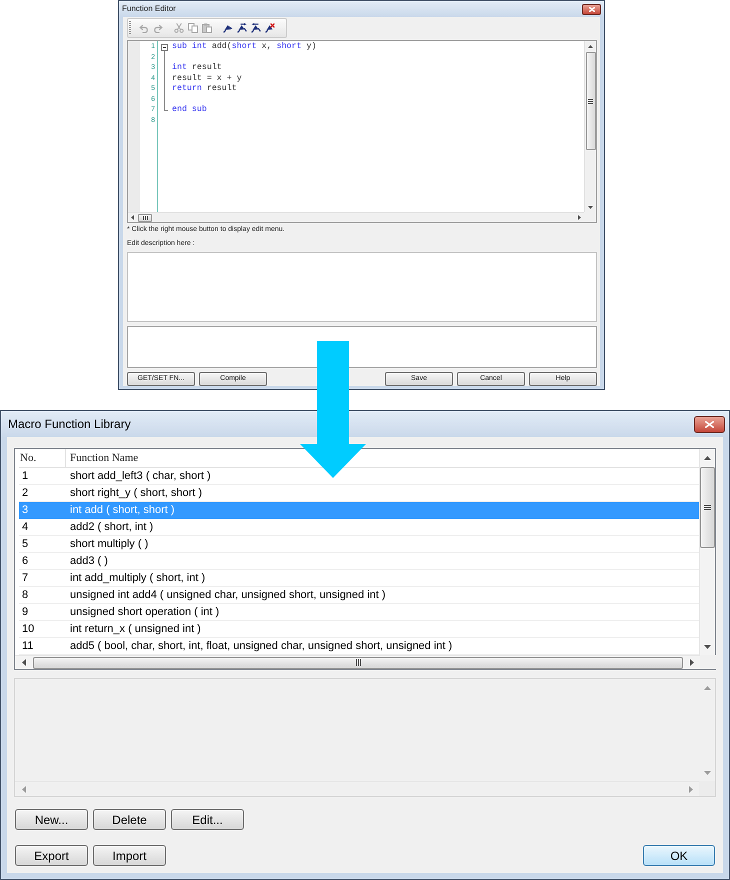  Describe the element at coordinates (144, 612) in the screenshot. I see `table-cell-text: unsigned short operation ( int )` at that location.